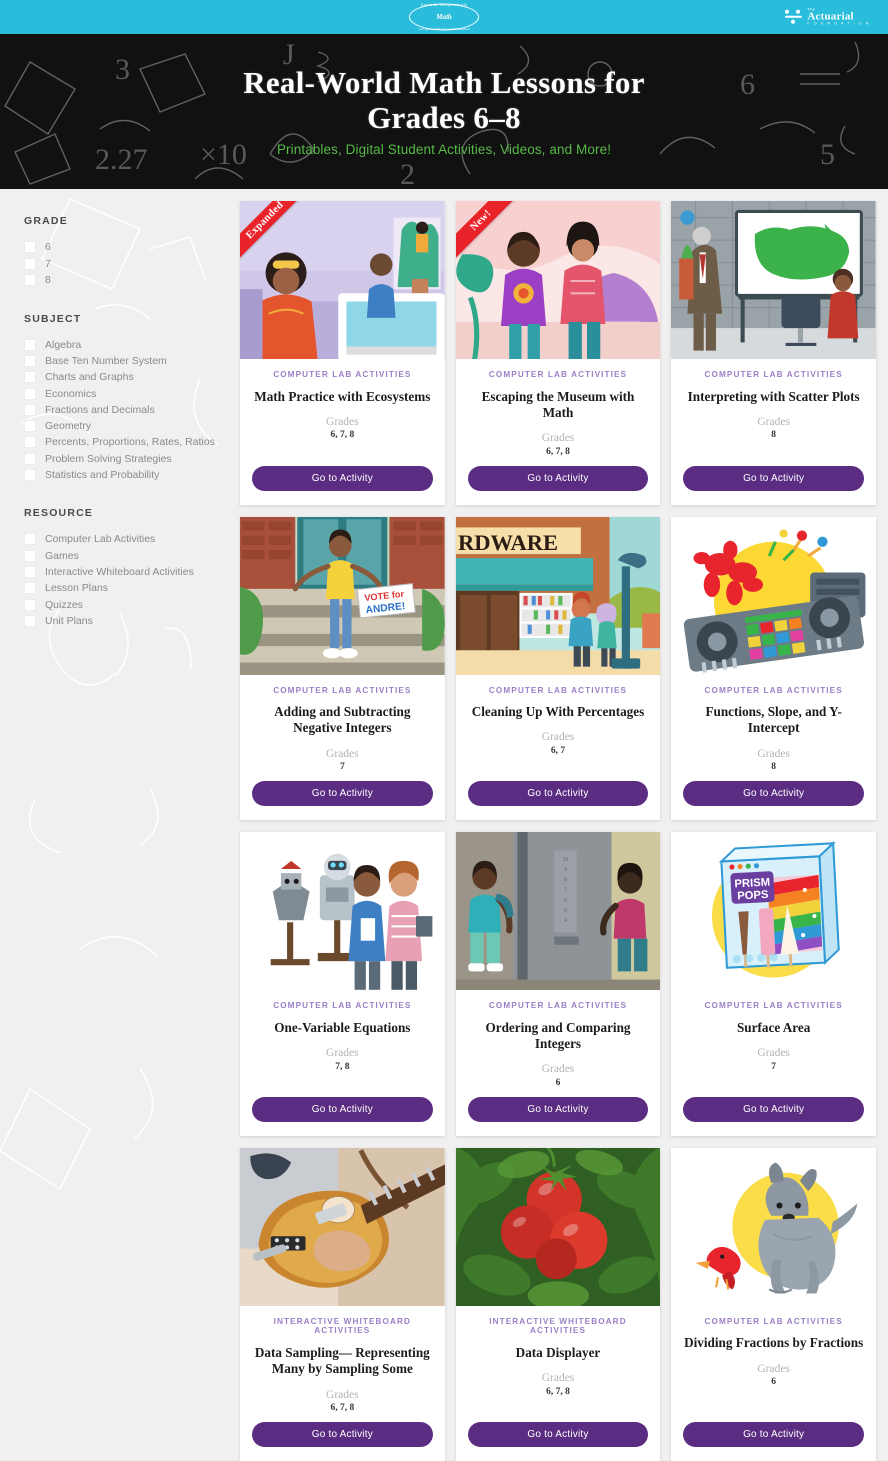 This screenshot has width=888, height=1461. What do you see at coordinates (342, 1027) in the screenshot?
I see `activity-title: One-Variable Equations` at bounding box center [342, 1027].